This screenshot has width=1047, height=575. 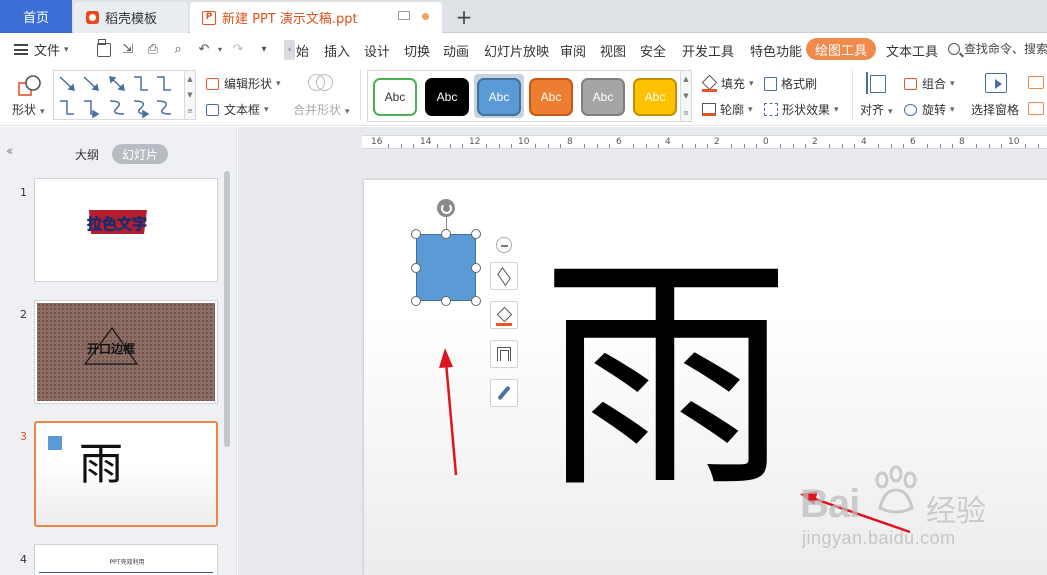 I want to click on selected-rectangle-shape, so click(x=446, y=267).